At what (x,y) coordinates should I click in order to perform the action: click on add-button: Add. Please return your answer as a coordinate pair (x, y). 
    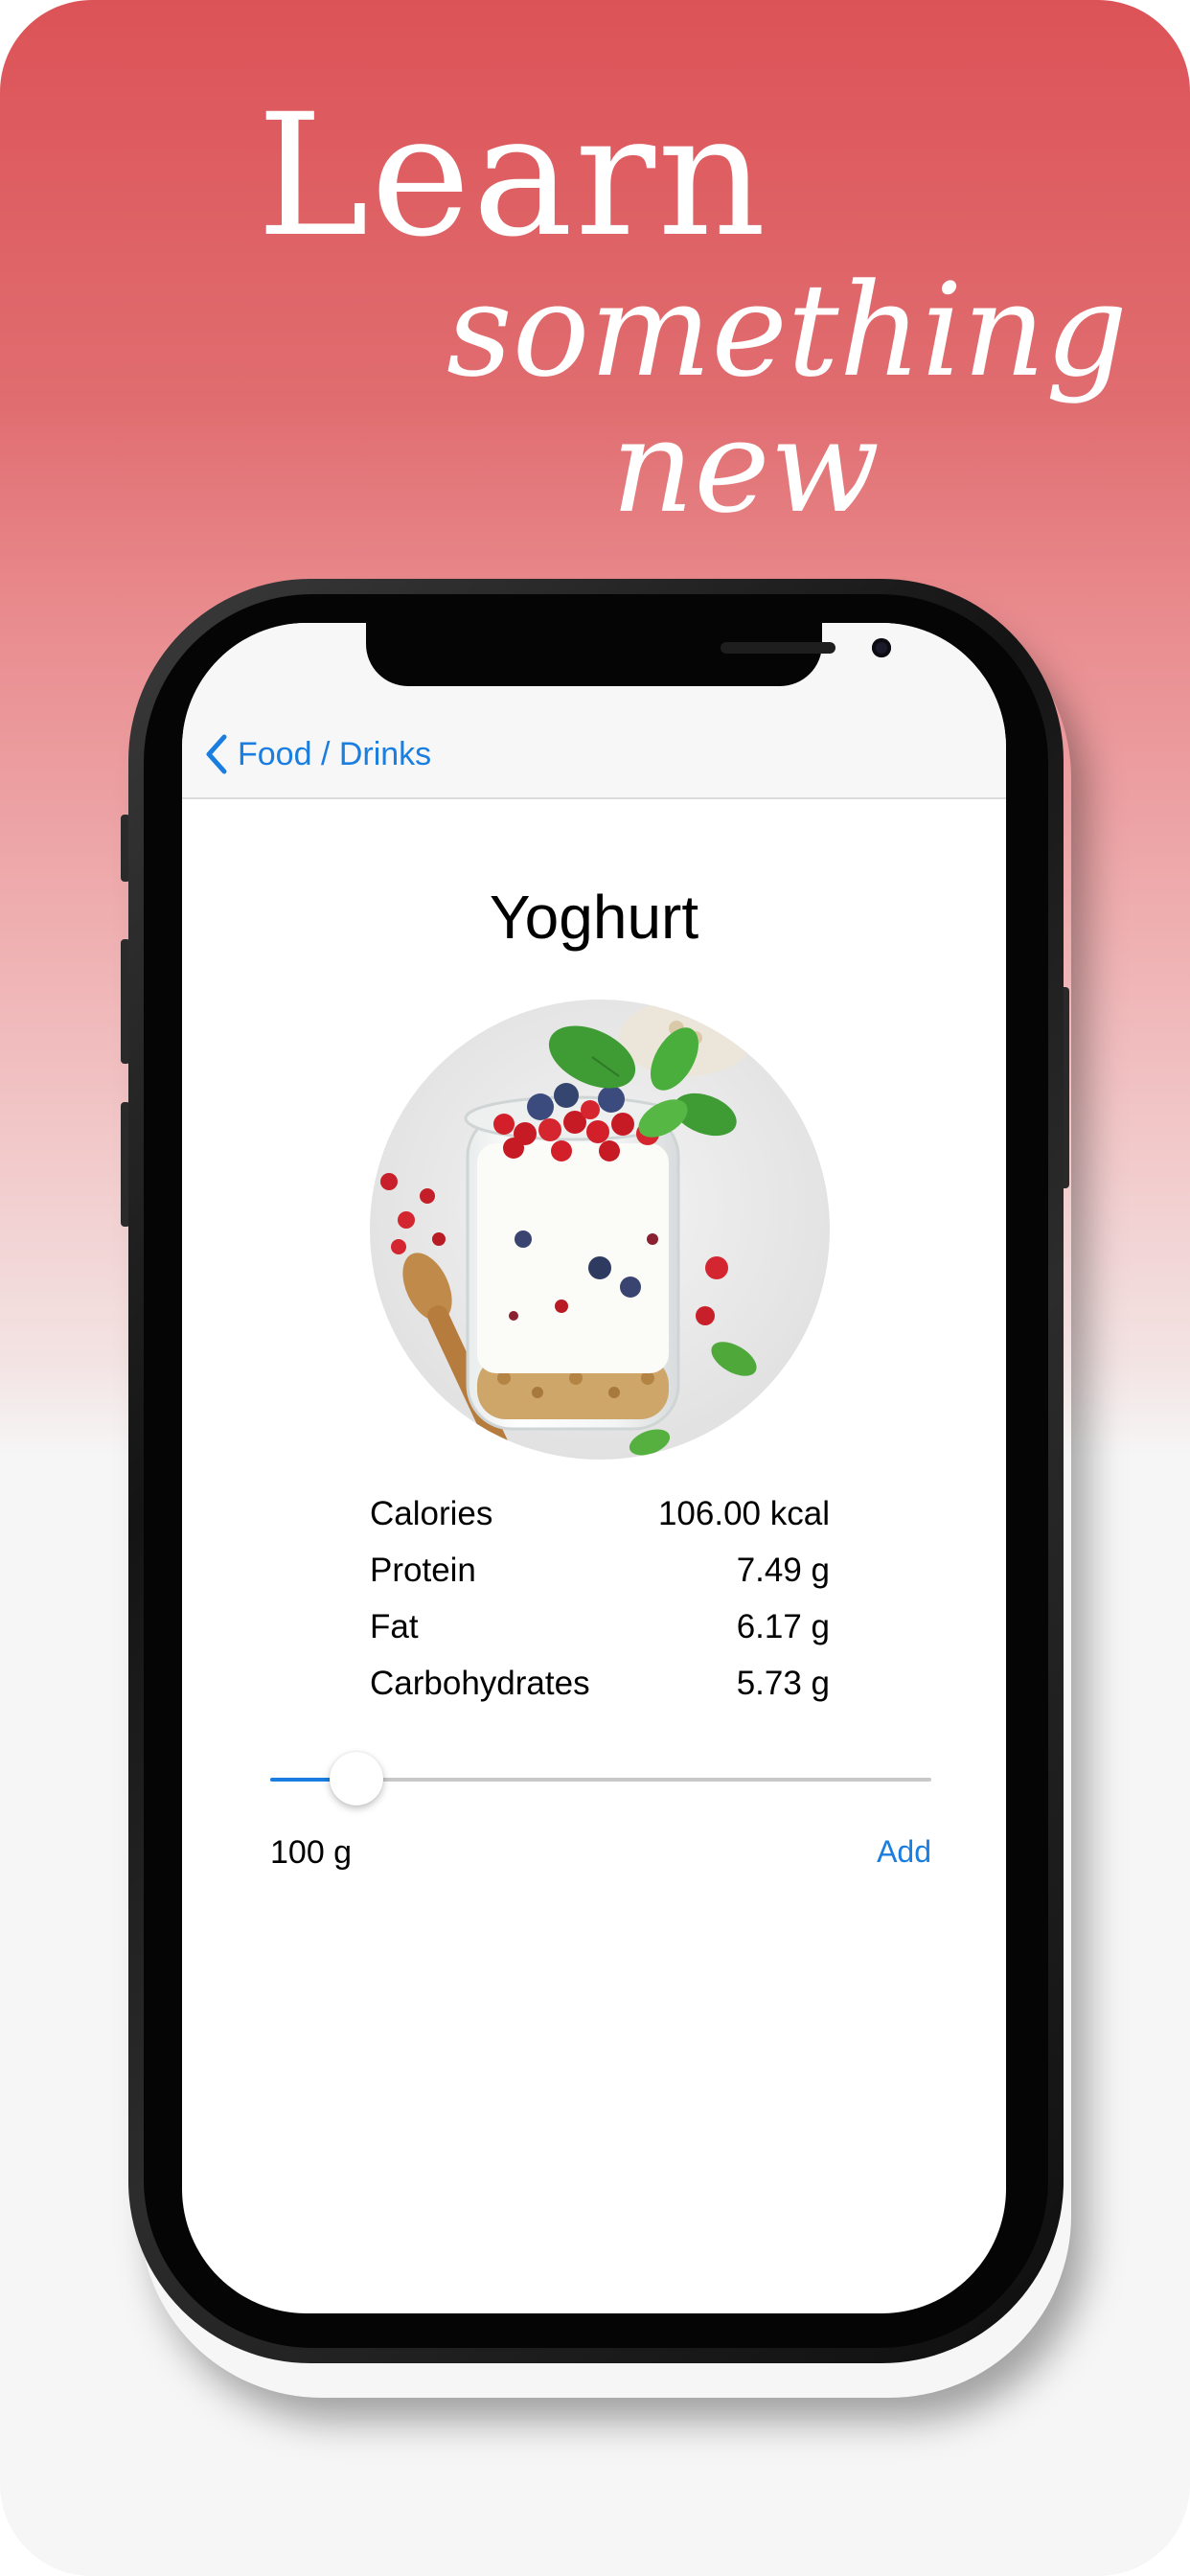
    Looking at the image, I should click on (904, 1852).